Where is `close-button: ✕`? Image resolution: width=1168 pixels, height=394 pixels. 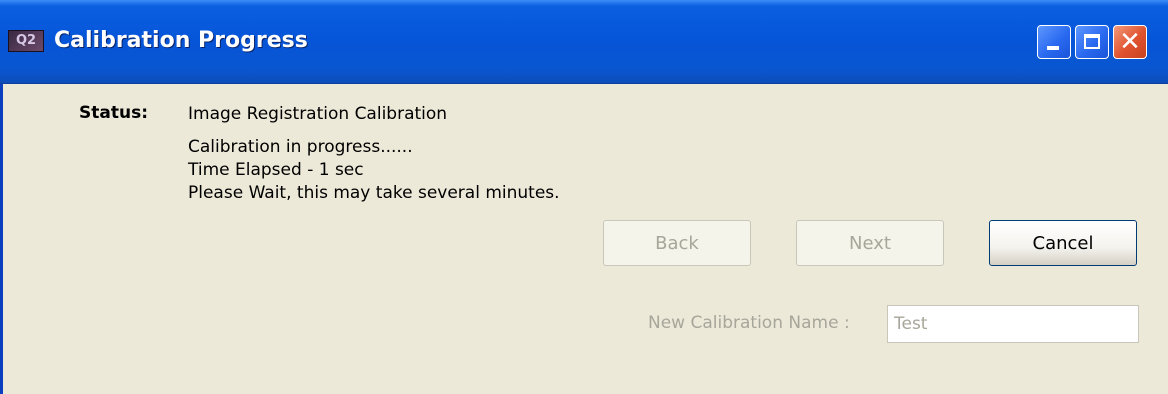
close-button: ✕ is located at coordinates (1130, 42).